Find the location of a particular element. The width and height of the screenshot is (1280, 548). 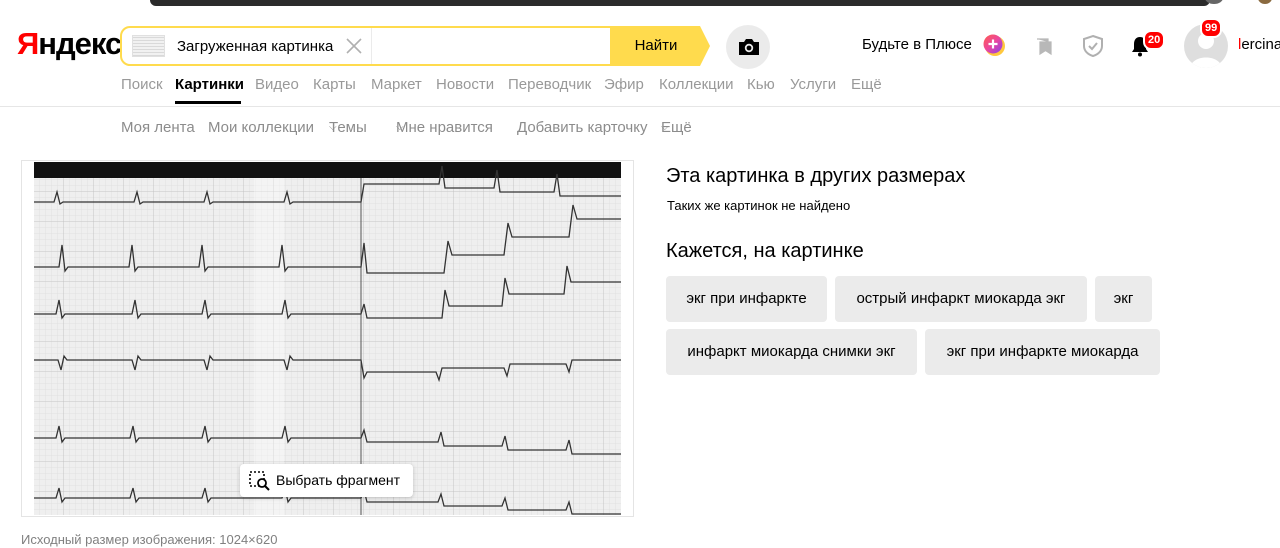

tag-button: экг is located at coordinates (1123, 299).